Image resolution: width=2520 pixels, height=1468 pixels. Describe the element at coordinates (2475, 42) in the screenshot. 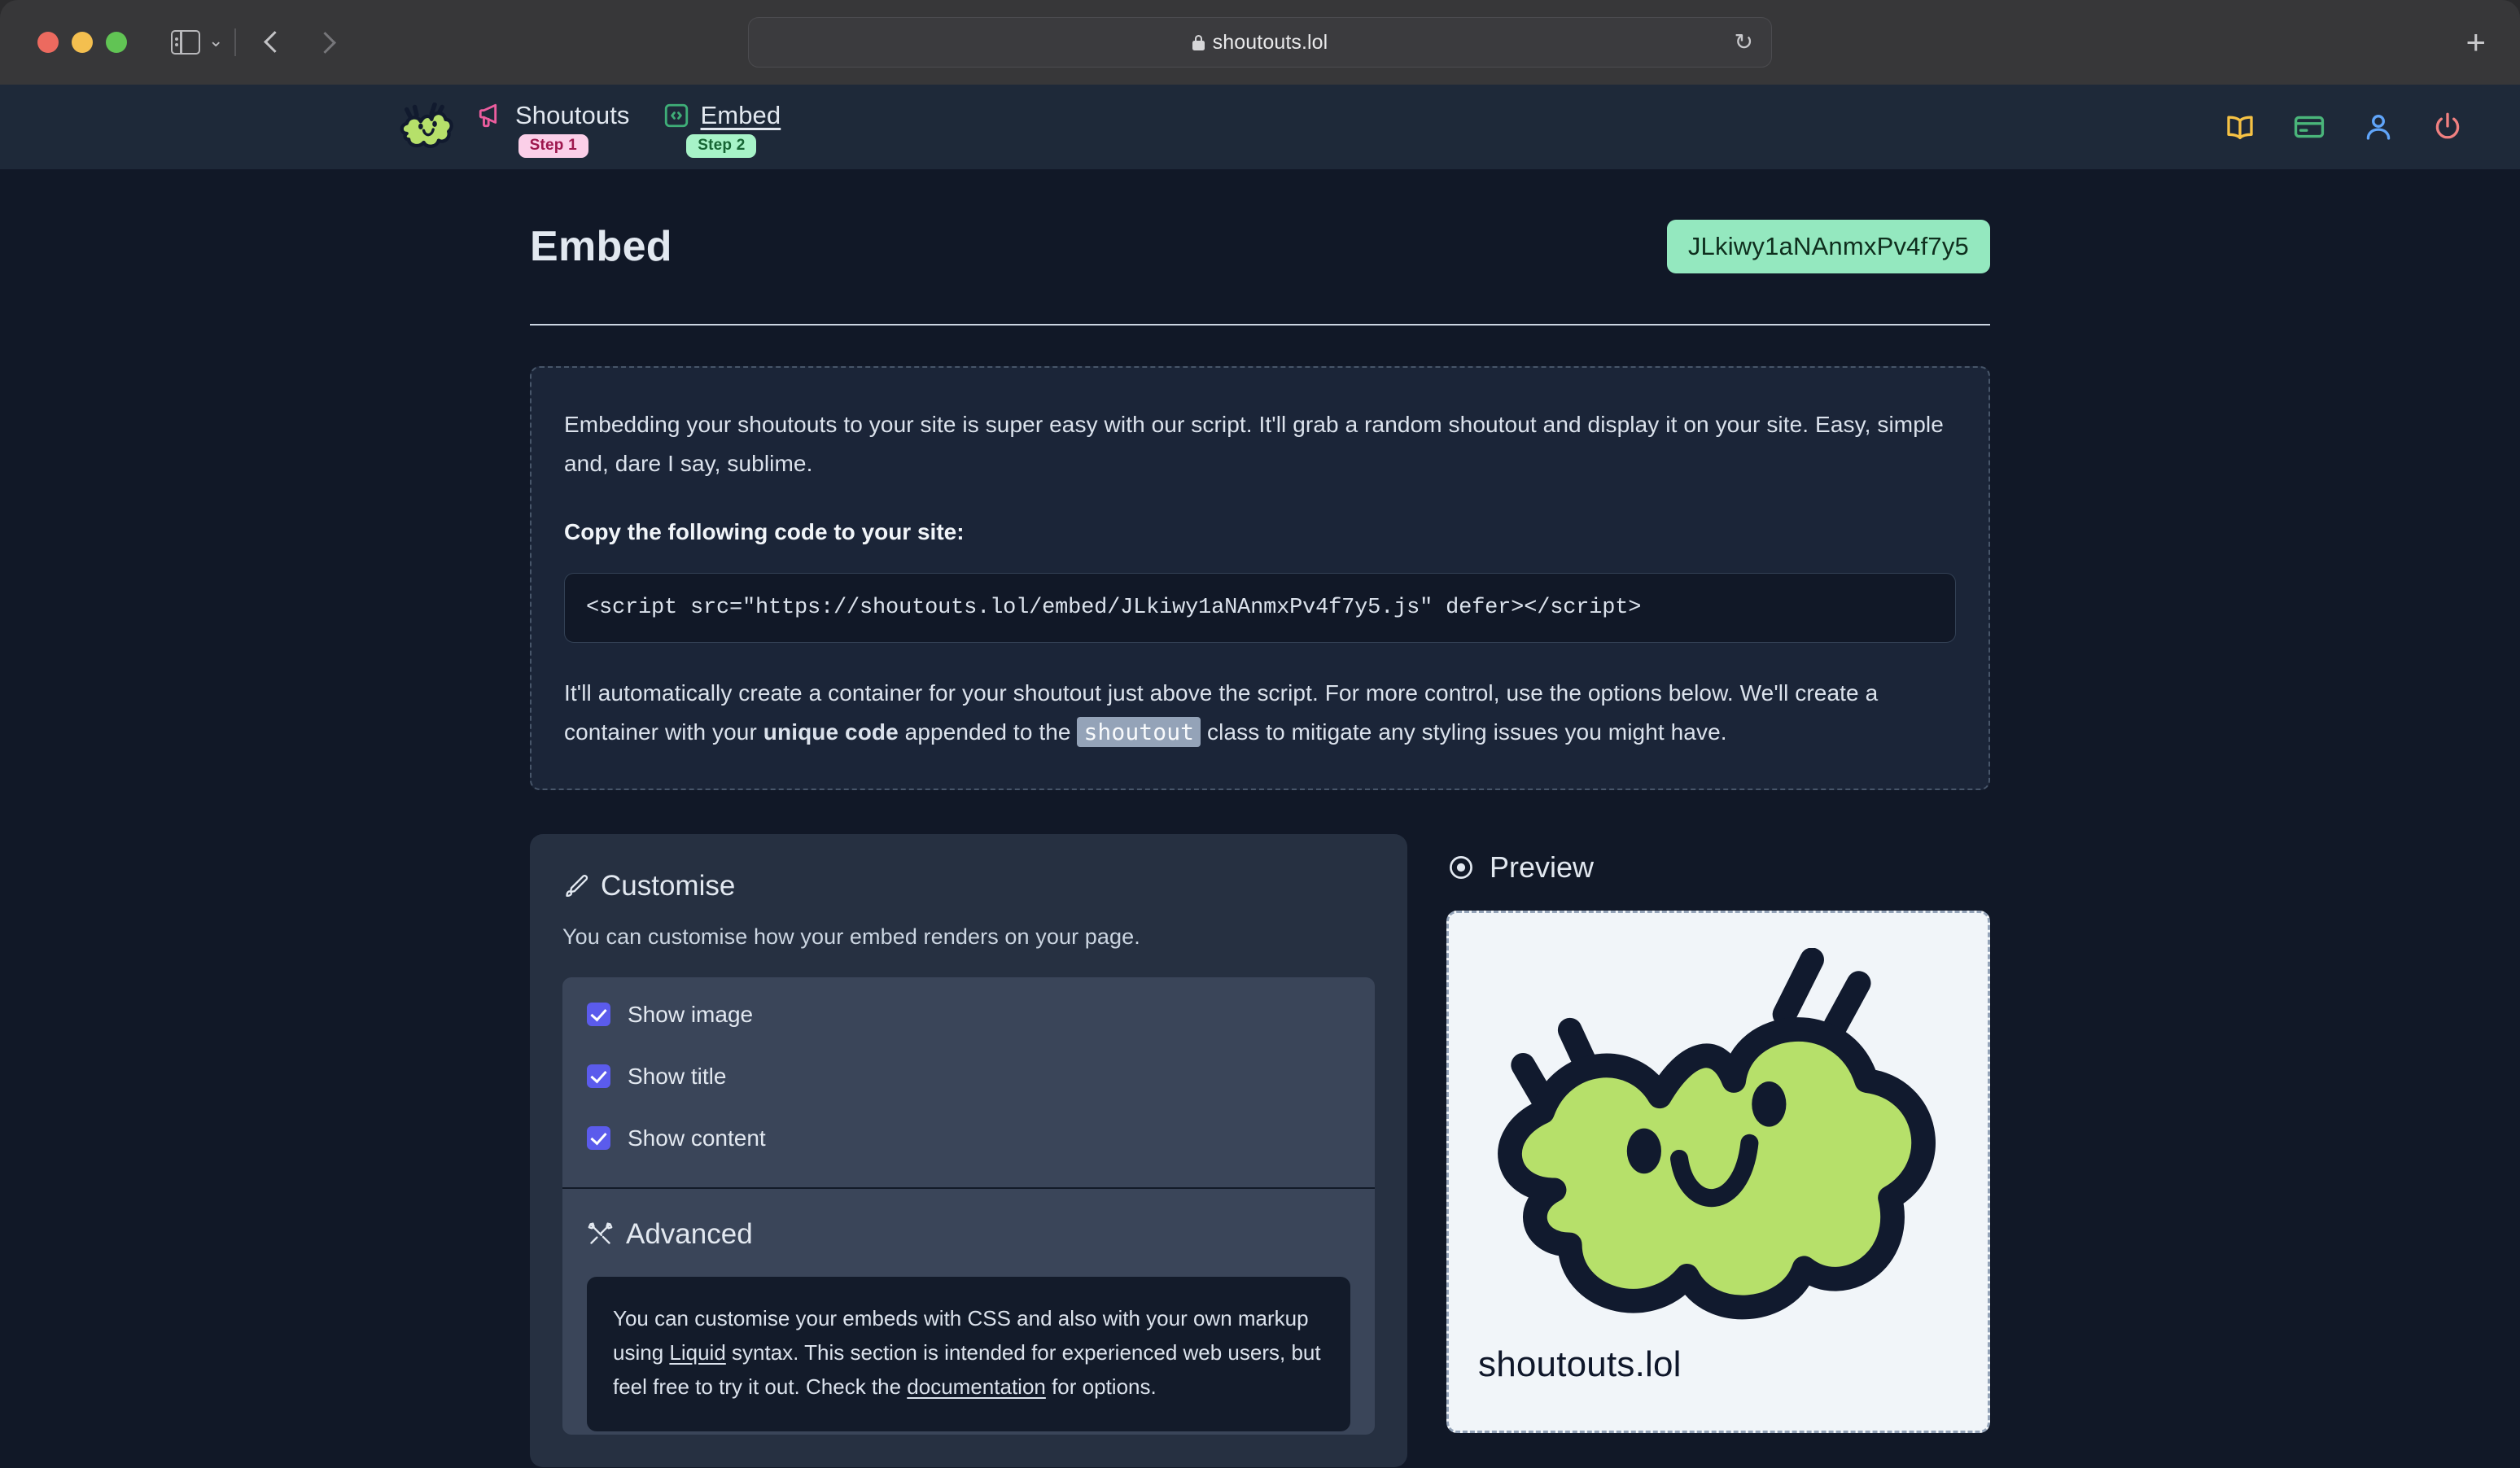

I see `new-tab-button: +` at that location.